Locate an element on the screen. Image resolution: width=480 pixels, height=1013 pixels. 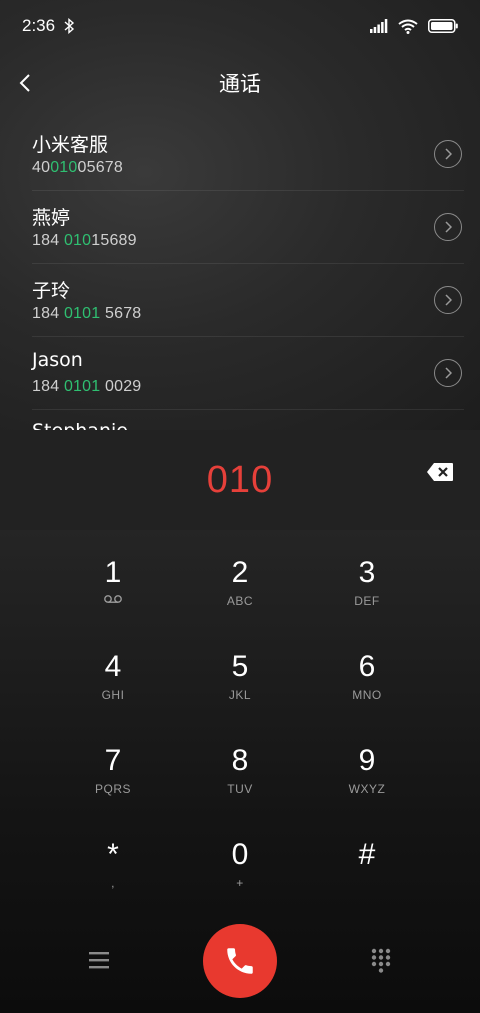
contact-number: 184 0101 0029 is located at coordinates (87, 386).